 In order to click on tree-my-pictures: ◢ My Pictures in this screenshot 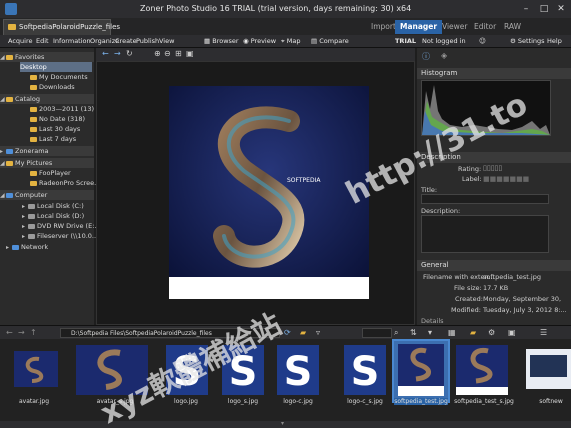, I will do `click(47, 163)`.